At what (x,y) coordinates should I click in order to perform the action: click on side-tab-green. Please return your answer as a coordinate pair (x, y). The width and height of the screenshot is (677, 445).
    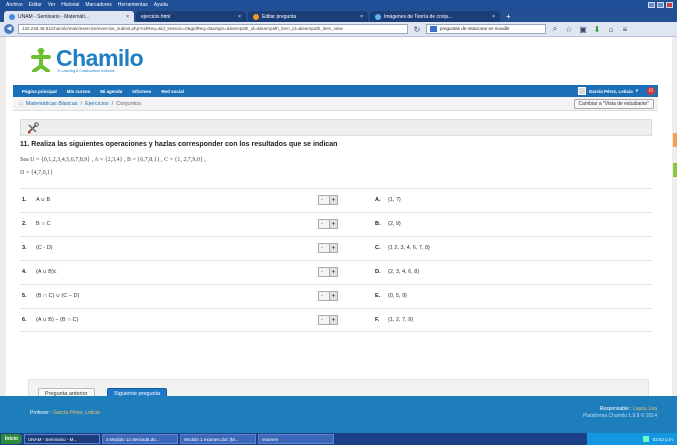
    Looking at the image, I should click on (675, 170).